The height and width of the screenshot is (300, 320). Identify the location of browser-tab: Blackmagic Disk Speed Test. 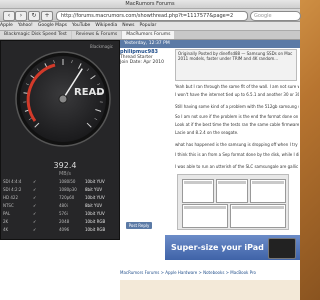
(35, 35).